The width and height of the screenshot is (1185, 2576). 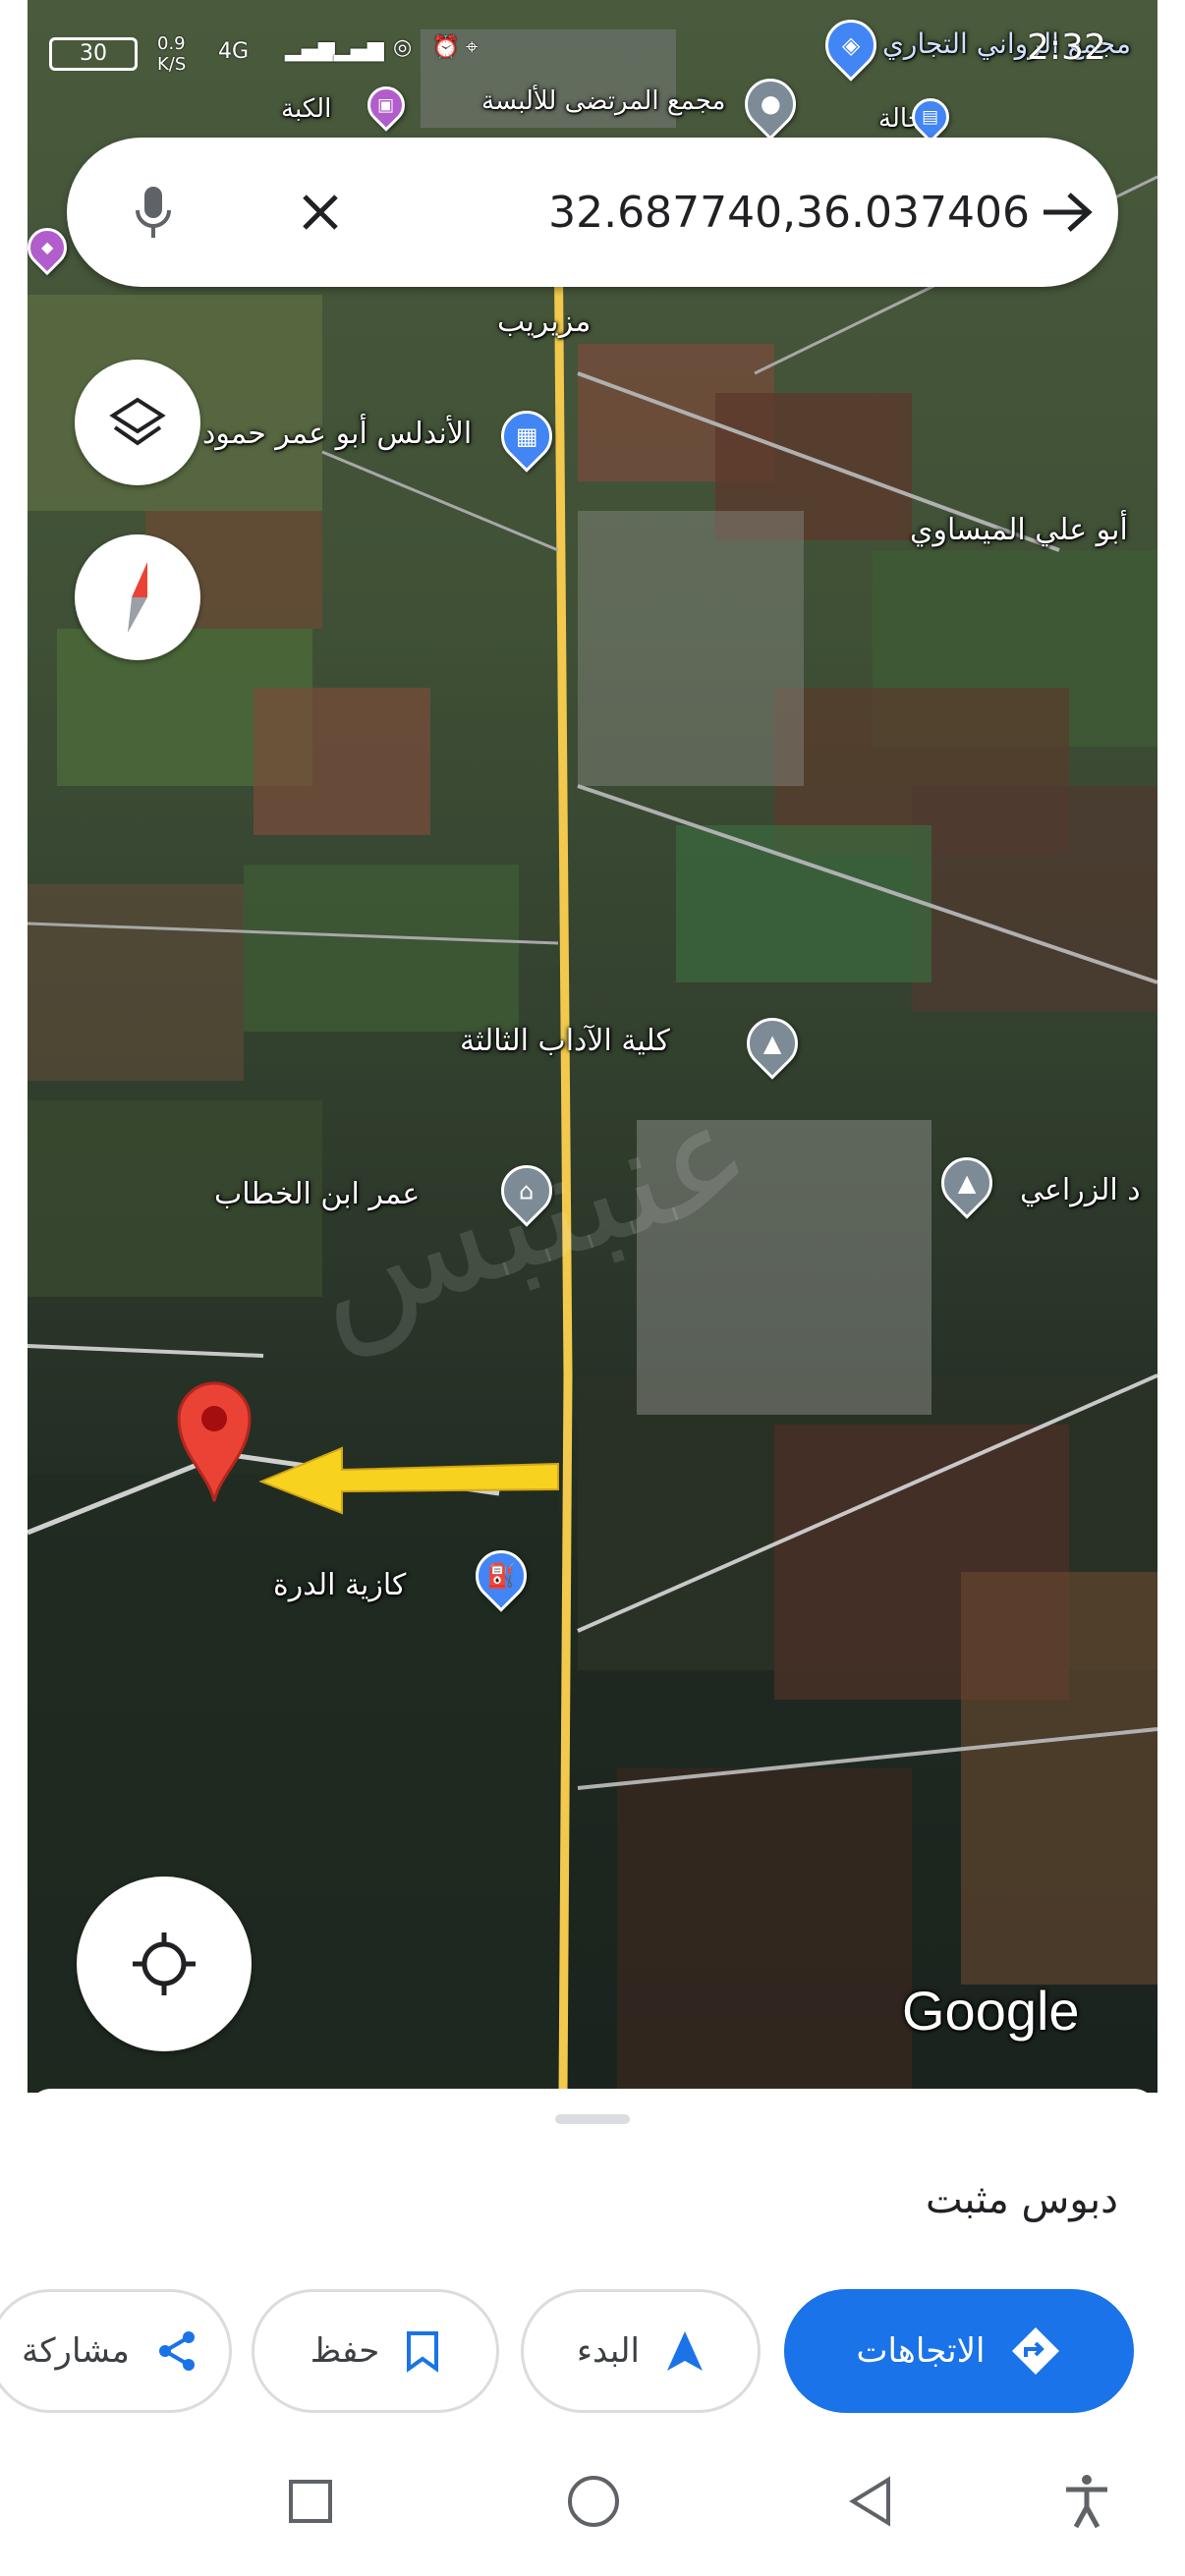 I want to click on alarm-icon: ⏰, so click(x=446, y=47).